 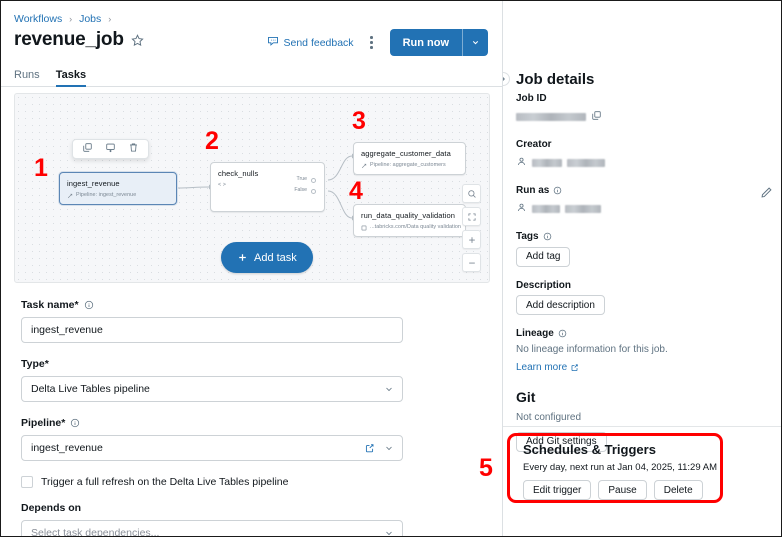 I want to click on port-dot-true, so click(x=313, y=180).